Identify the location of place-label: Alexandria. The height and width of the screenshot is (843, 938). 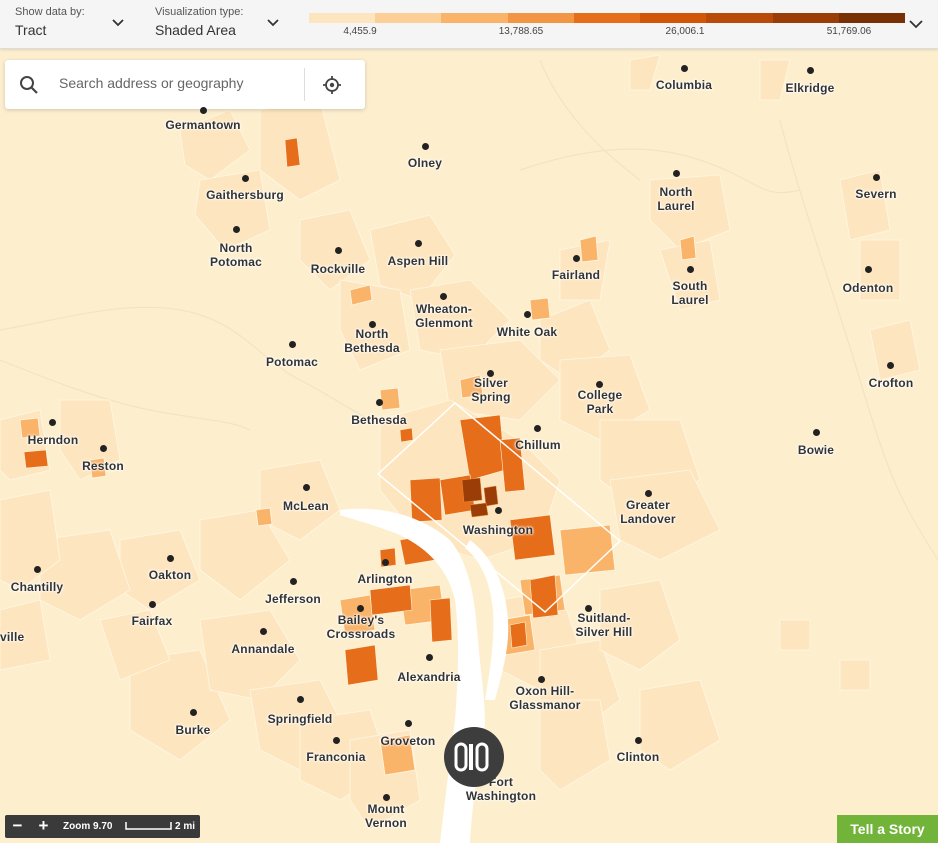
(429, 677).